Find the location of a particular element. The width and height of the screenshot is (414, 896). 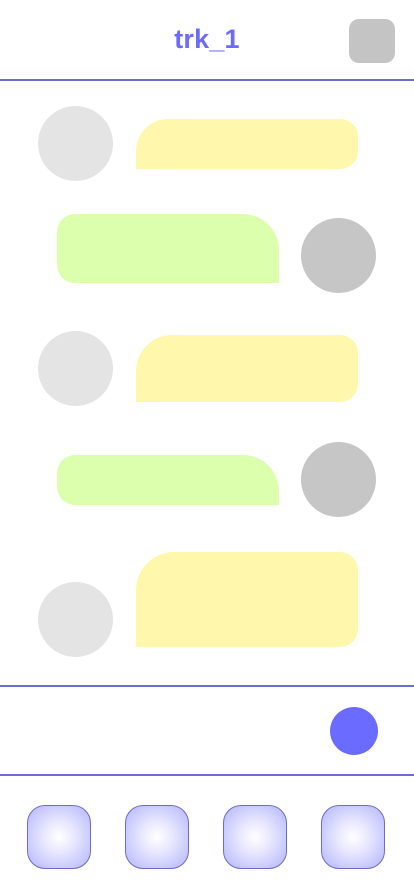

square-icon is located at coordinates (372, 41).